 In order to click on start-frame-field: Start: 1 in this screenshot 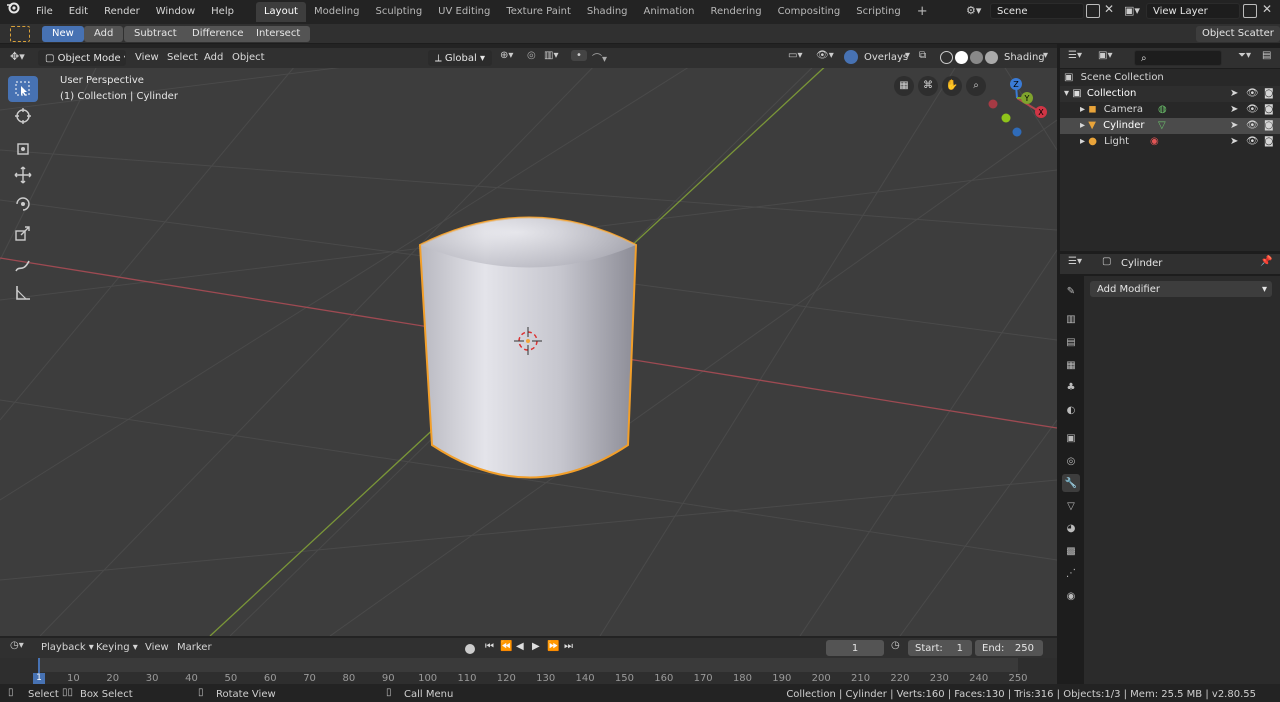, I will do `click(940, 648)`.